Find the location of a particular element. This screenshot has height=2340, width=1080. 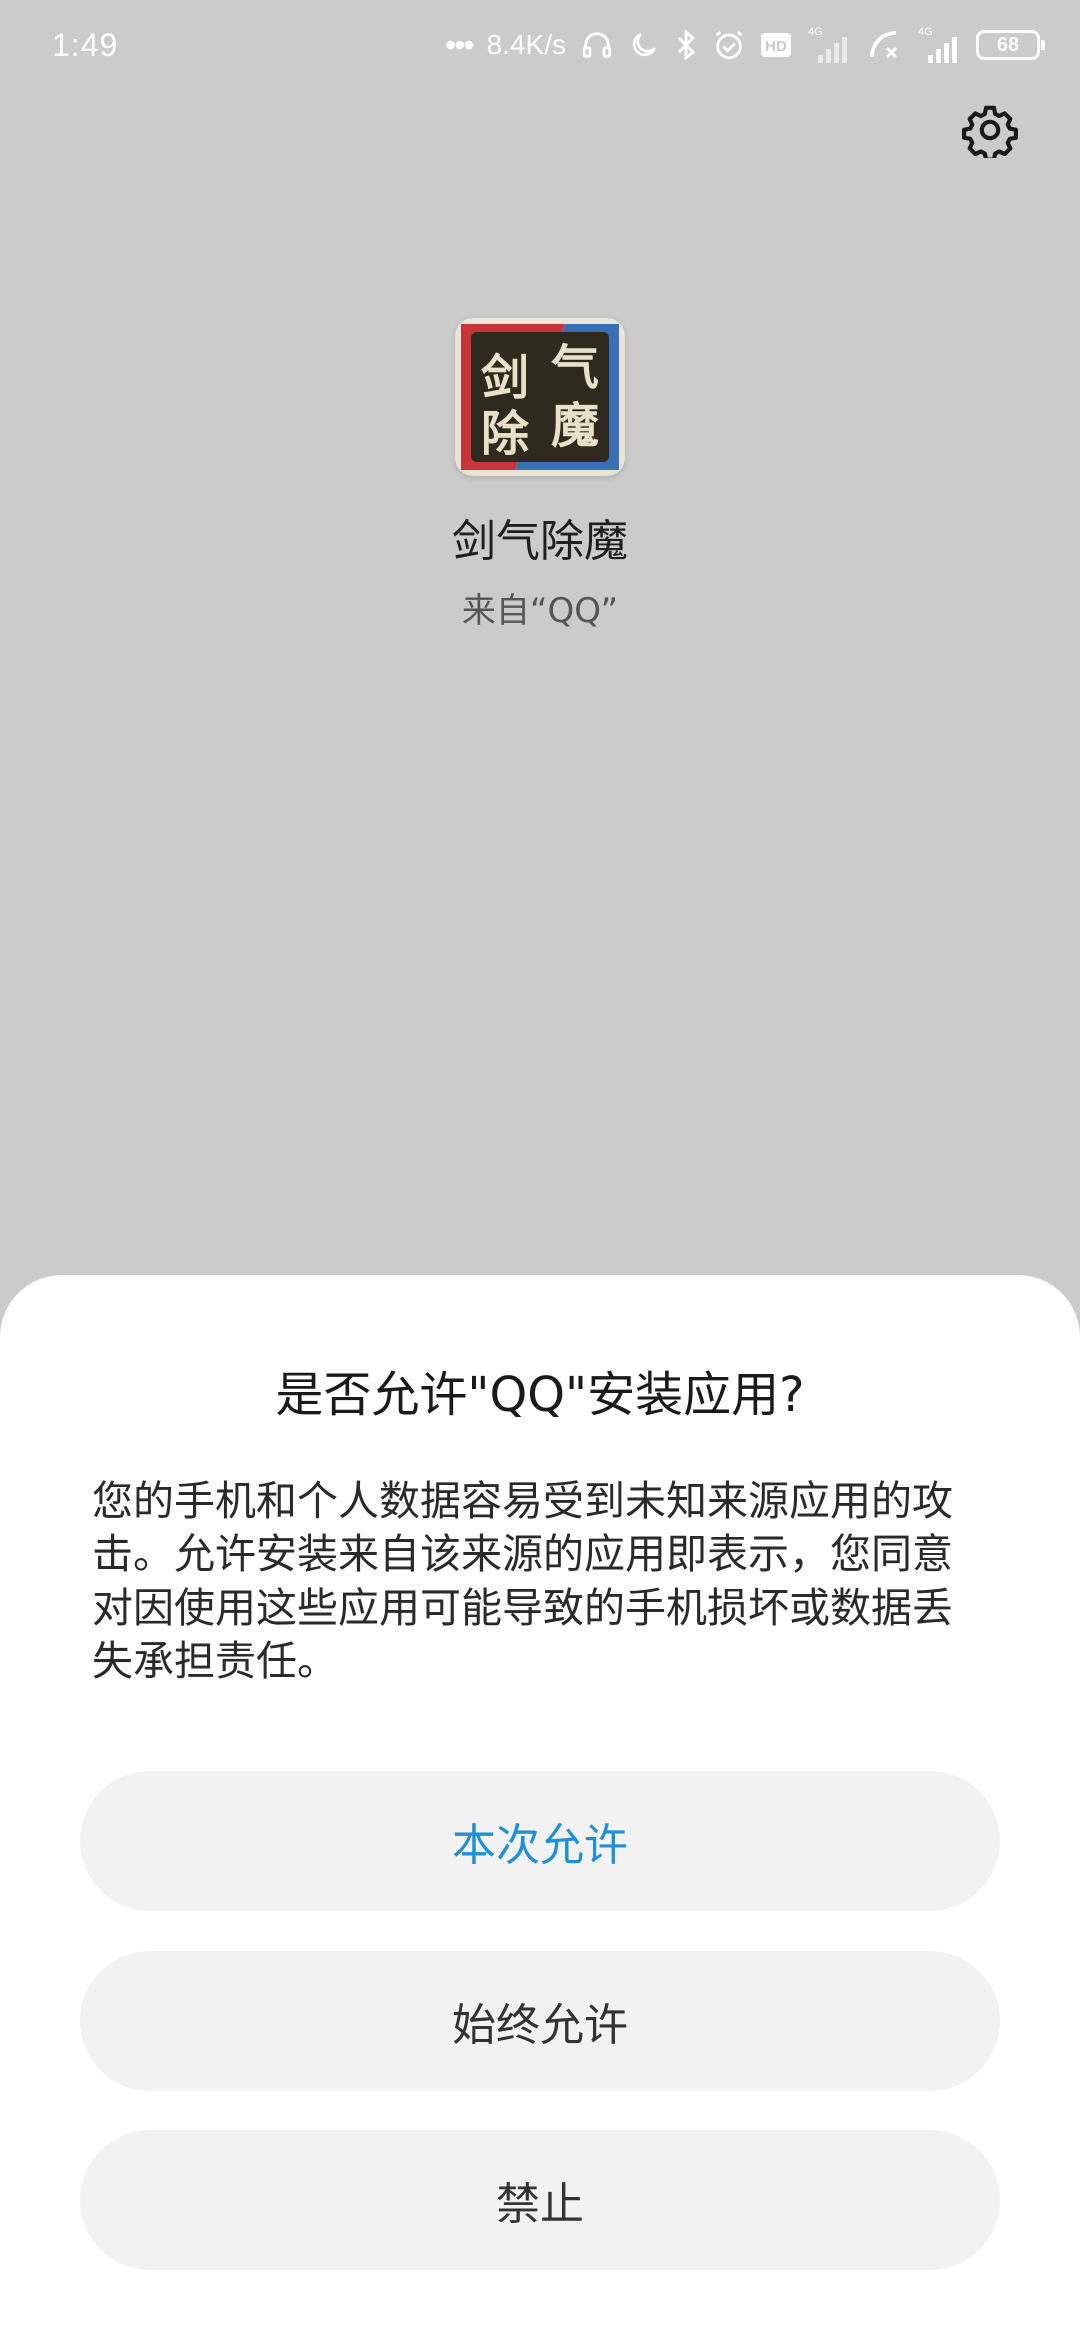

settings-button is located at coordinates (990, 130).